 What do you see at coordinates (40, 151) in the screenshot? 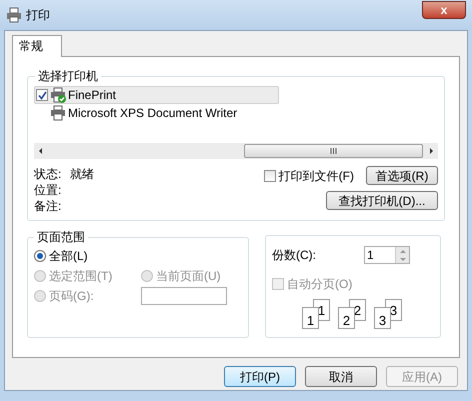
I see `scroll-left-icon` at bounding box center [40, 151].